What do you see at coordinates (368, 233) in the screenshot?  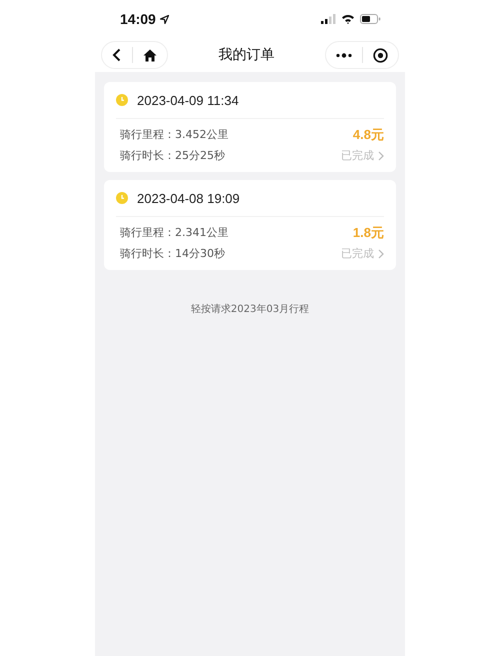 I see `order-price: 1.8元` at bounding box center [368, 233].